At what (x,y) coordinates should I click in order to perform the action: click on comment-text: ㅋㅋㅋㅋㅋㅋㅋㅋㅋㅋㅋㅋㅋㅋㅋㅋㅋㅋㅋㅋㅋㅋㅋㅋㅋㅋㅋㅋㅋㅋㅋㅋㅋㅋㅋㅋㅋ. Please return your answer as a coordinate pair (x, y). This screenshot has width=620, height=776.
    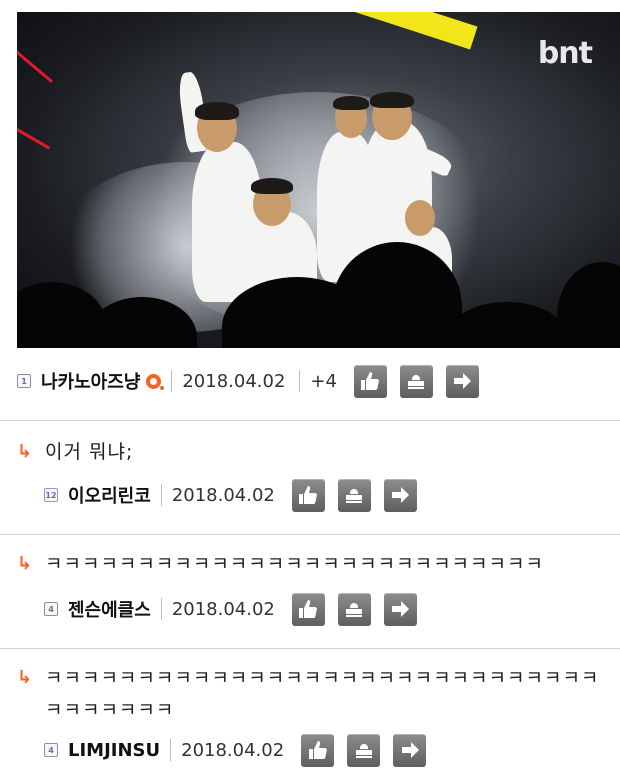
    Looking at the image, I should click on (322, 694).